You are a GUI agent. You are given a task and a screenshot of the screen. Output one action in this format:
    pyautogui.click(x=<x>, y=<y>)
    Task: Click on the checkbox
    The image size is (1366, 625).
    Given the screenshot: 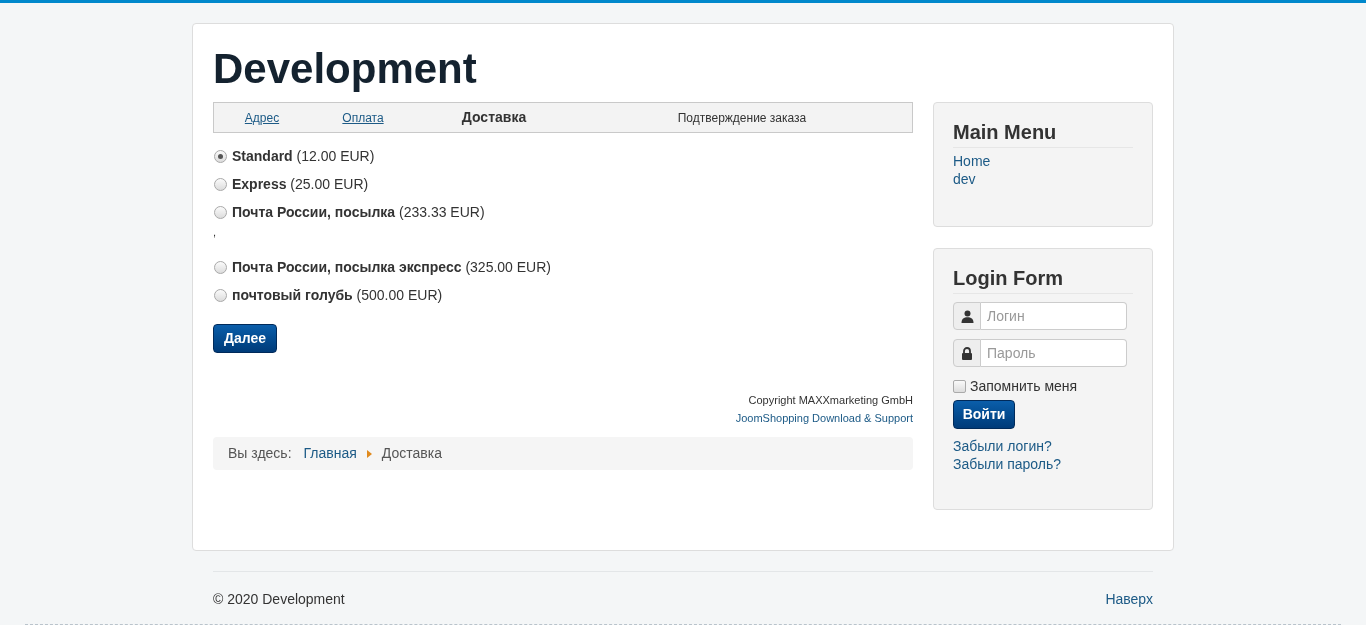 What is the action you would take?
    pyautogui.click(x=959, y=386)
    